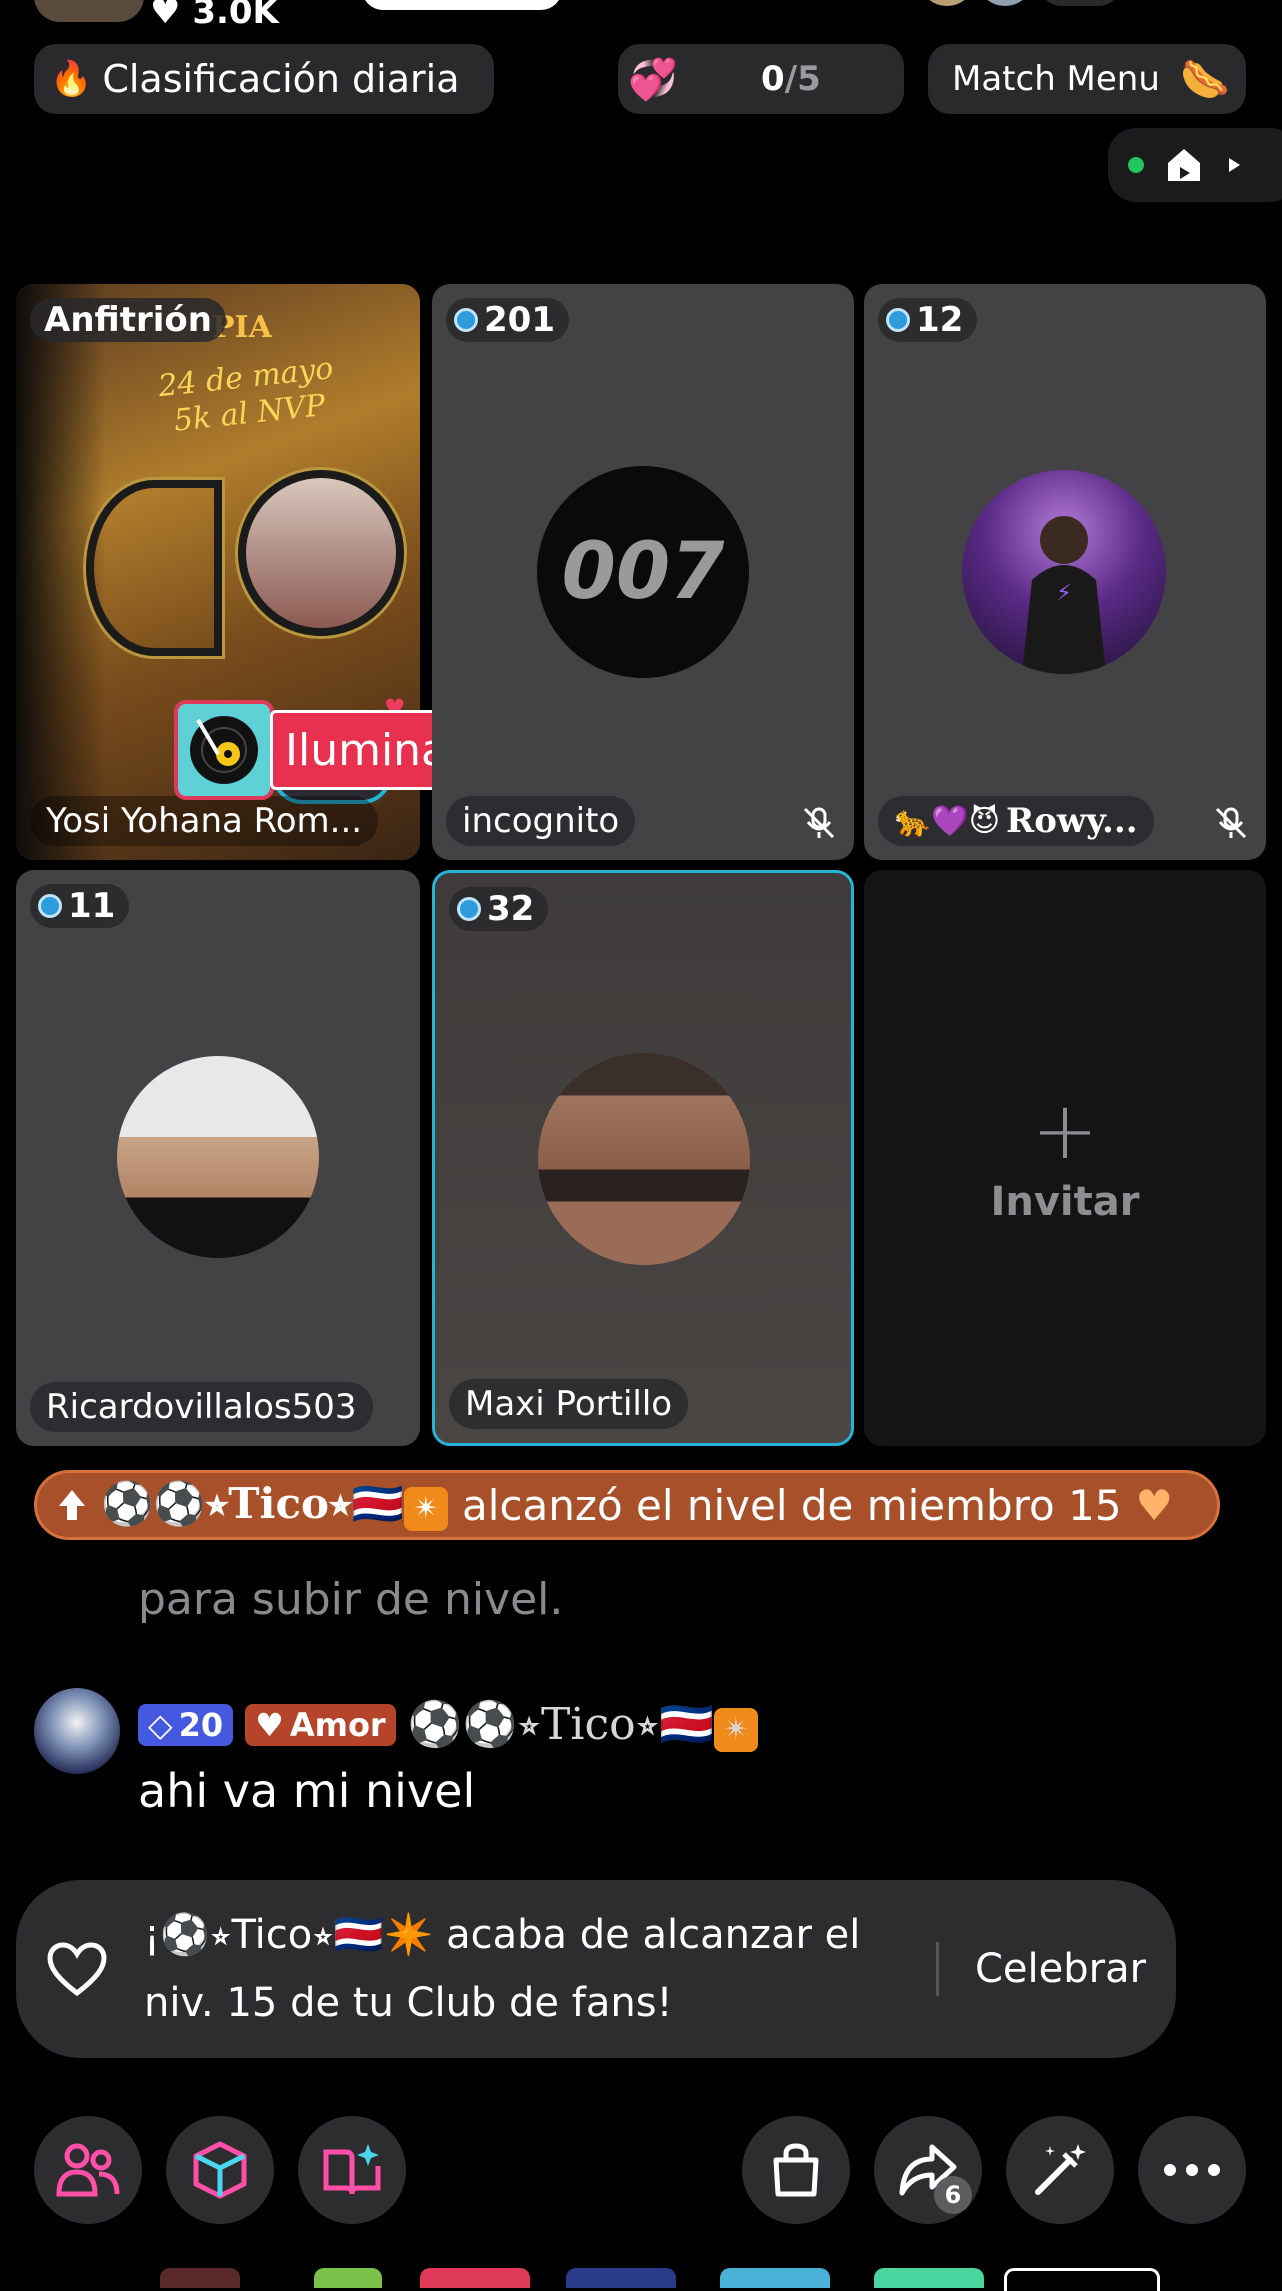 Image resolution: width=1282 pixels, height=2291 pixels. Describe the element at coordinates (72, 1505) in the screenshot. I see `arrow-up-icon` at that location.